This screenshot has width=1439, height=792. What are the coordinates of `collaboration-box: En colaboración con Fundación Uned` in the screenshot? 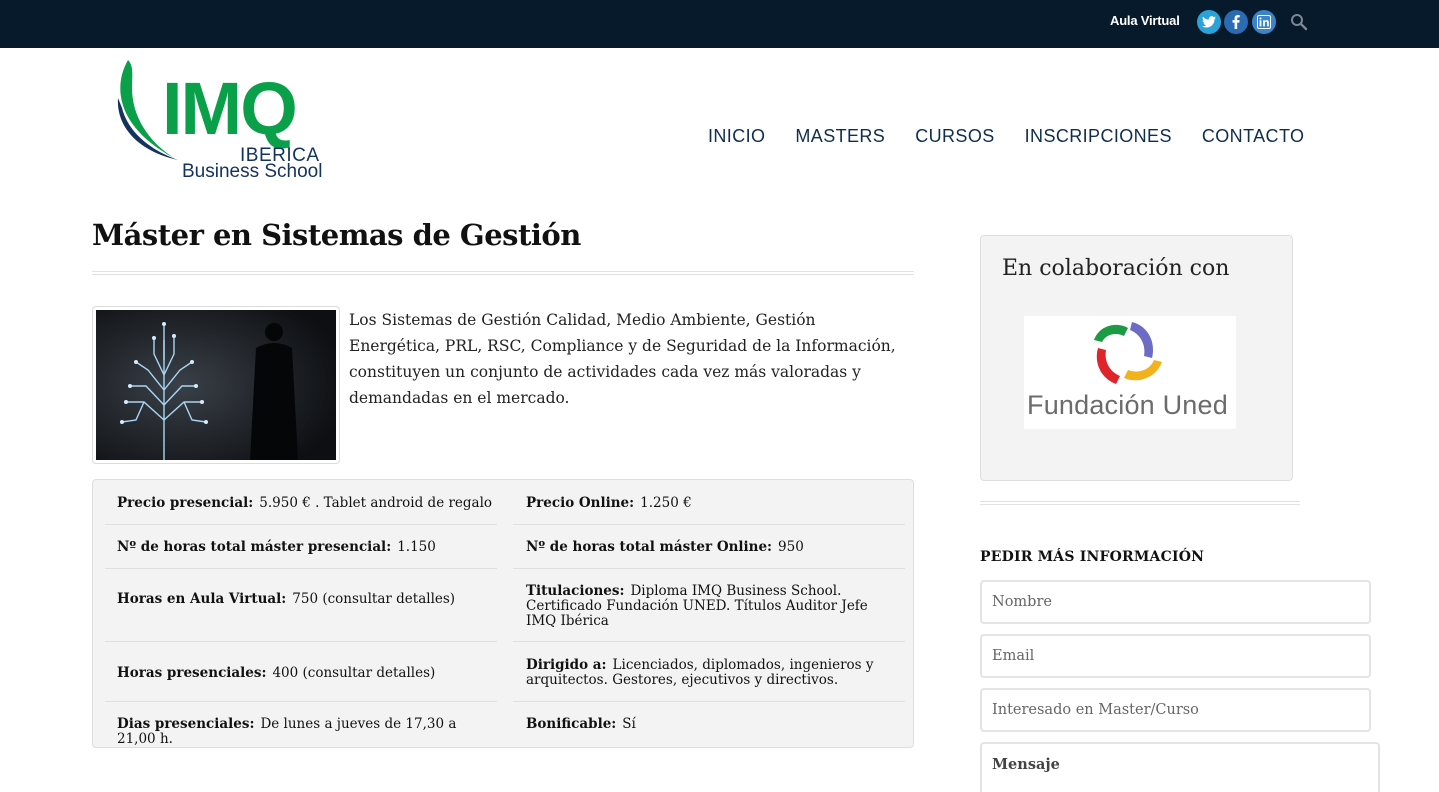 It's located at (1136, 358).